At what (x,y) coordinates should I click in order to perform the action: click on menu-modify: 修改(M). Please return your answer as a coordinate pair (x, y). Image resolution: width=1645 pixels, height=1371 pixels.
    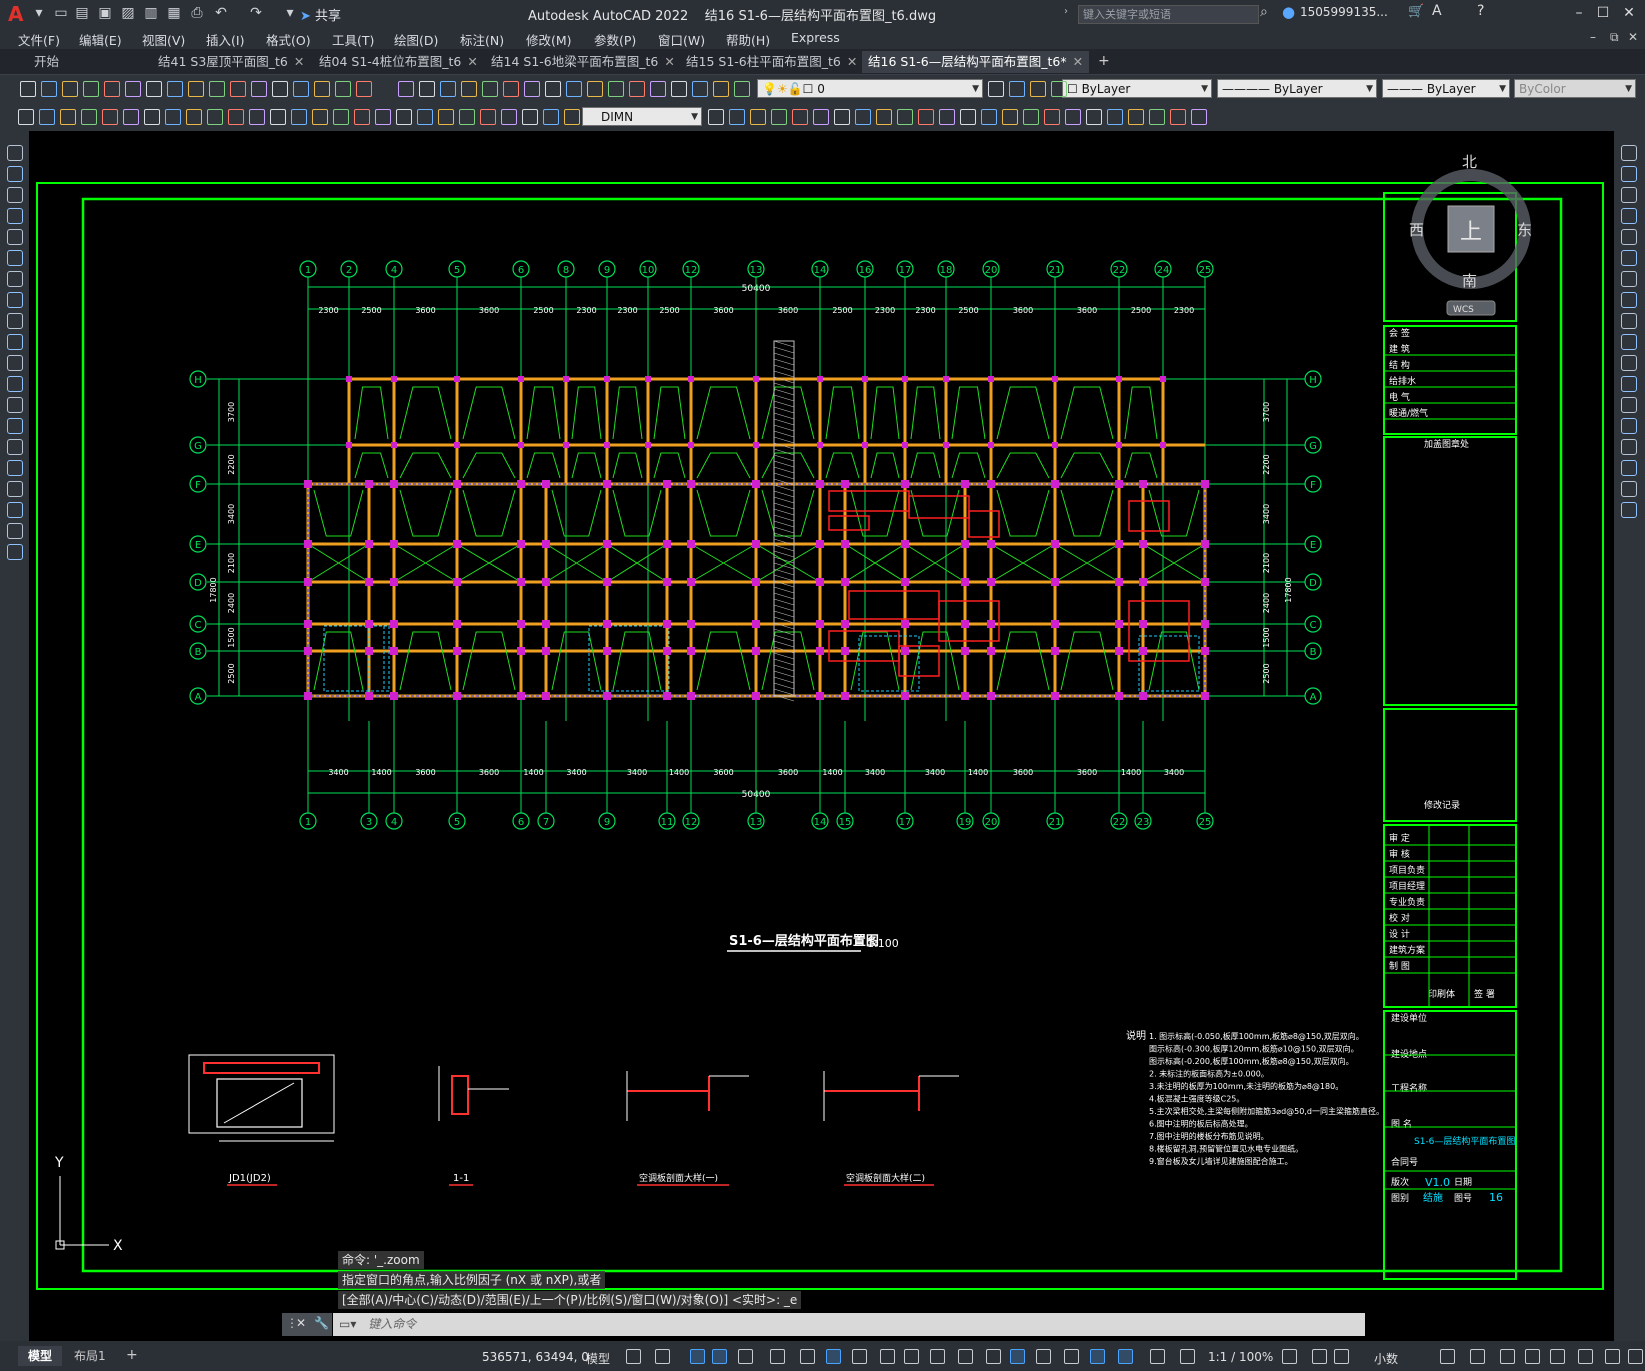
    Looking at the image, I should click on (549, 39).